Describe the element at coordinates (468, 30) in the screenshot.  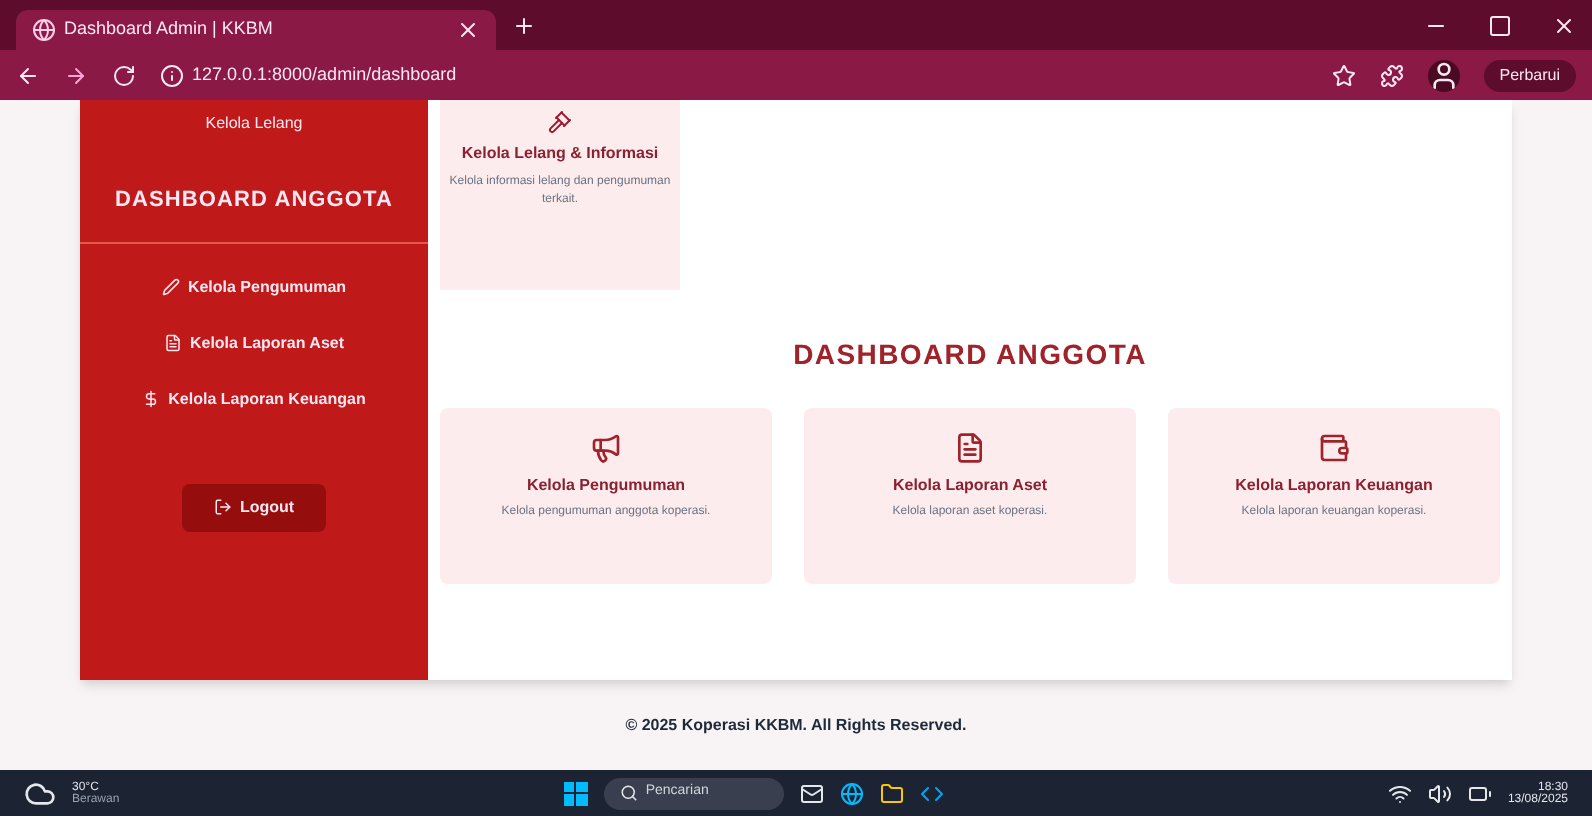
I see `close-icon` at that location.